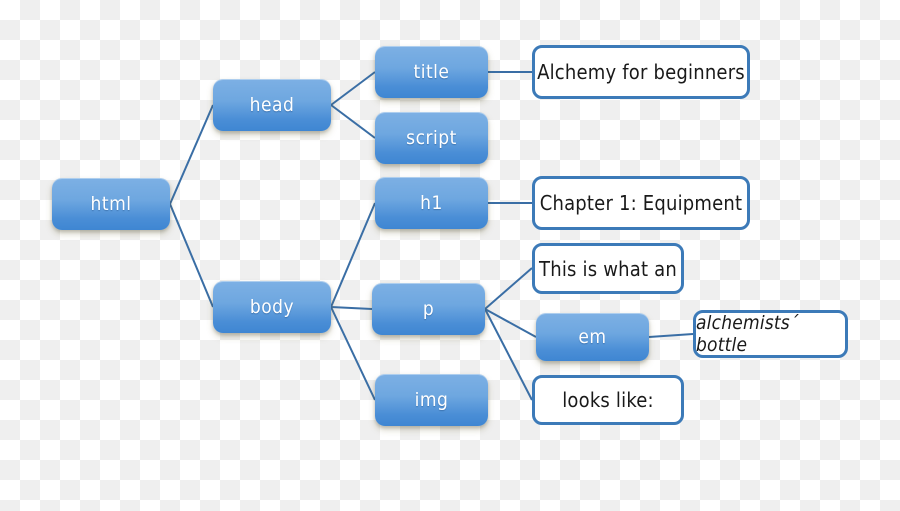  What do you see at coordinates (353, 121) in the screenshot?
I see `connector-head-to-script` at bounding box center [353, 121].